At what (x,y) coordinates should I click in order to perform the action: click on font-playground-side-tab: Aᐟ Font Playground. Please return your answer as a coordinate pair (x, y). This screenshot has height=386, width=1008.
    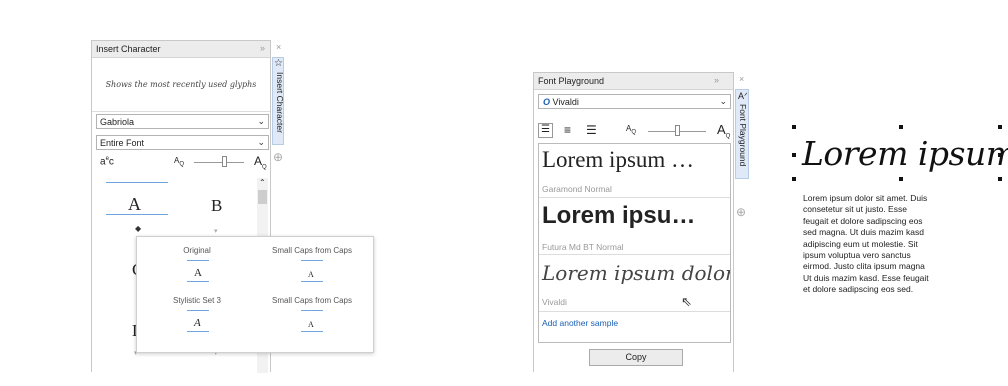
    Looking at the image, I should click on (742, 134).